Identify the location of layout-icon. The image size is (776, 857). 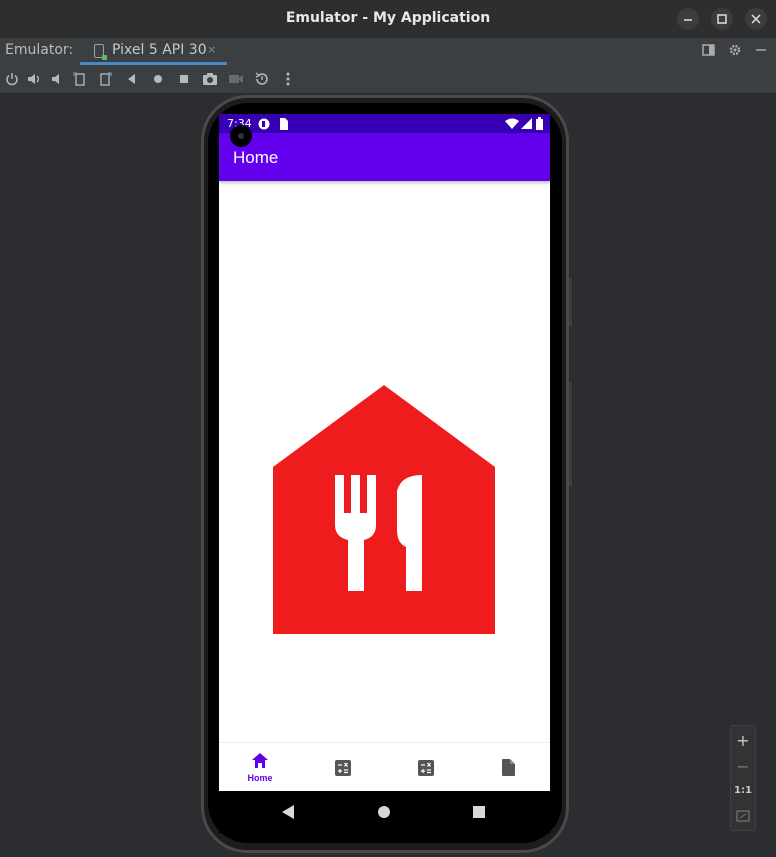
(709, 52).